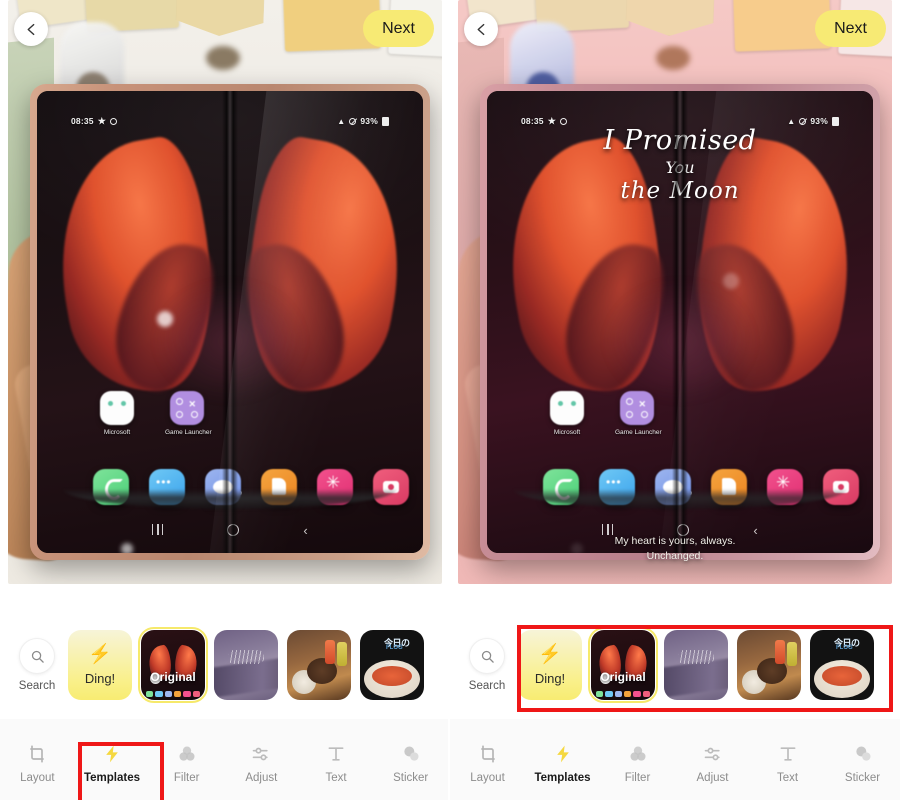 The height and width of the screenshot is (800, 900). What do you see at coordinates (862, 753) in the screenshot?
I see `sticker-icon` at bounding box center [862, 753].